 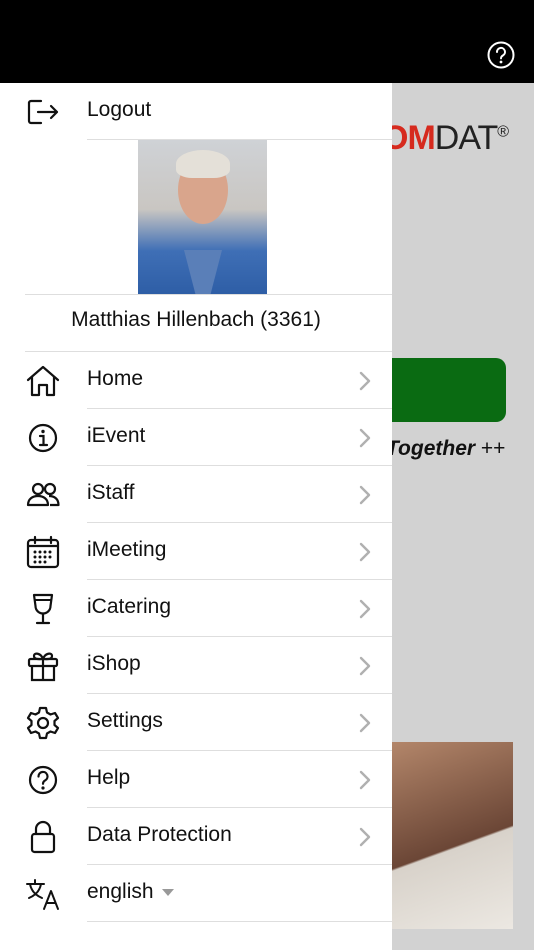 What do you see at coordinates (196, 437) in the screenshot?
I see `menu-item-ievent: iEvent` at bounding box center [196, 437].